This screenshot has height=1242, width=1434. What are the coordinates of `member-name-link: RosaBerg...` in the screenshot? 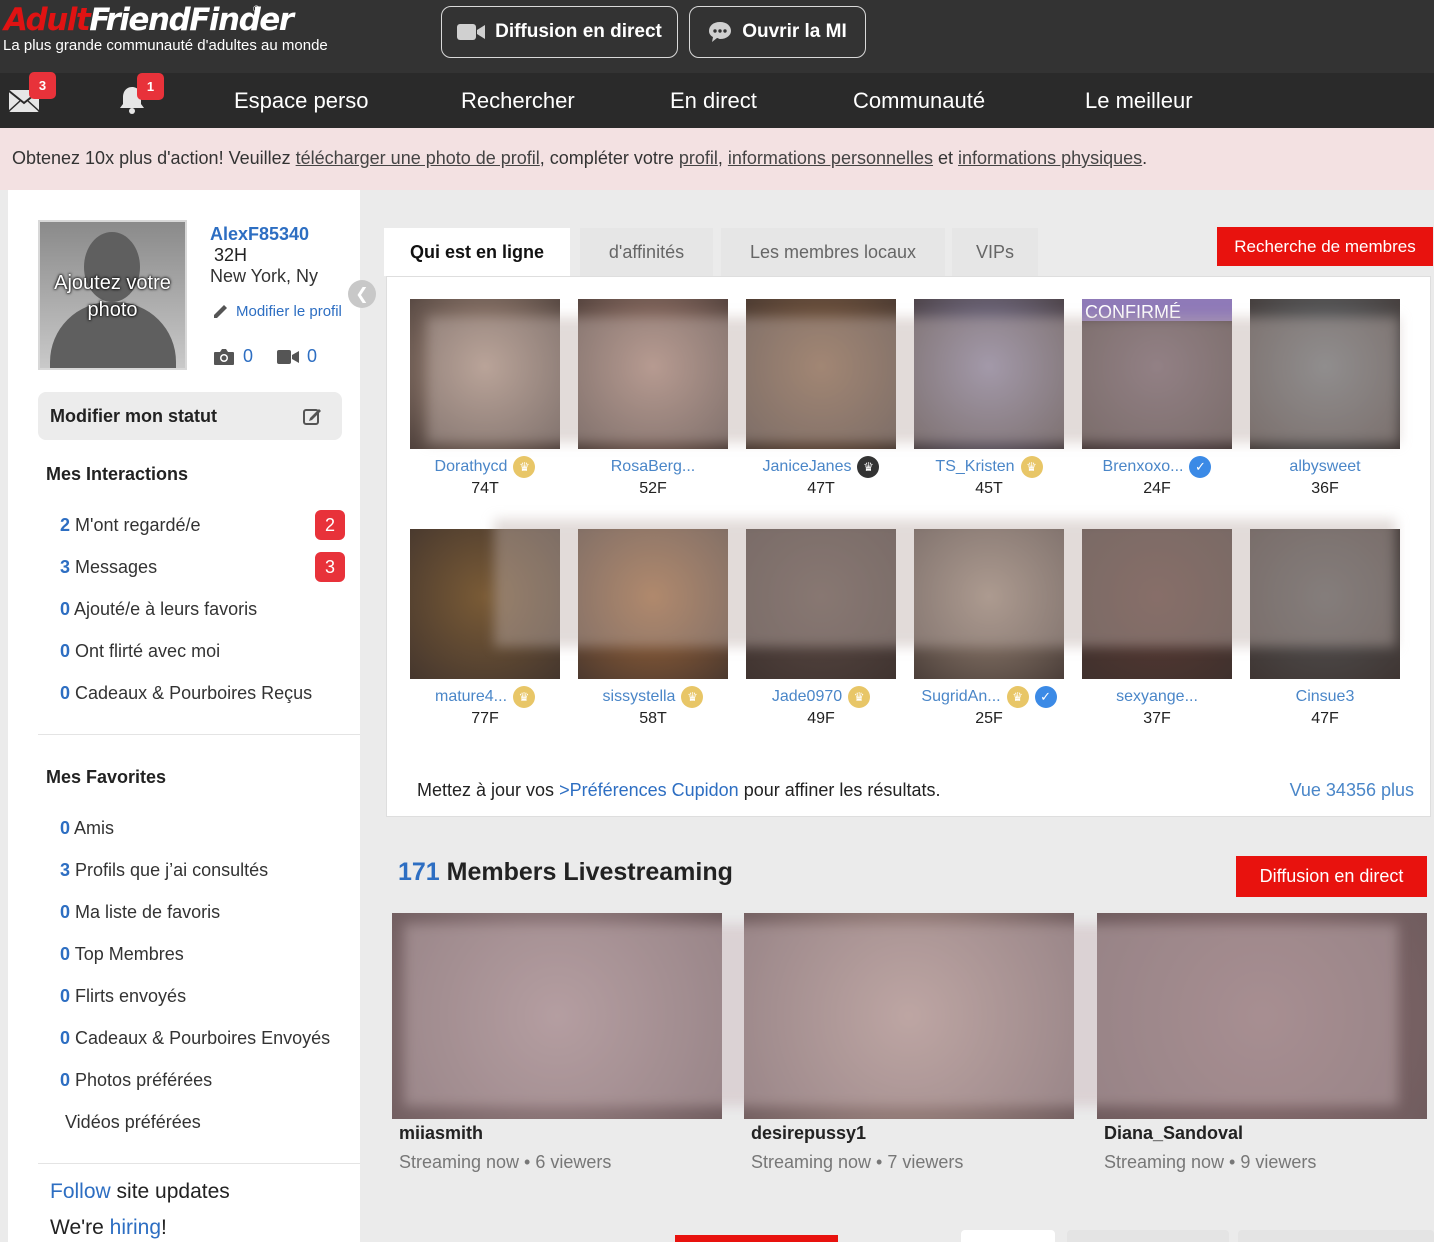 It's located at (653, 467).